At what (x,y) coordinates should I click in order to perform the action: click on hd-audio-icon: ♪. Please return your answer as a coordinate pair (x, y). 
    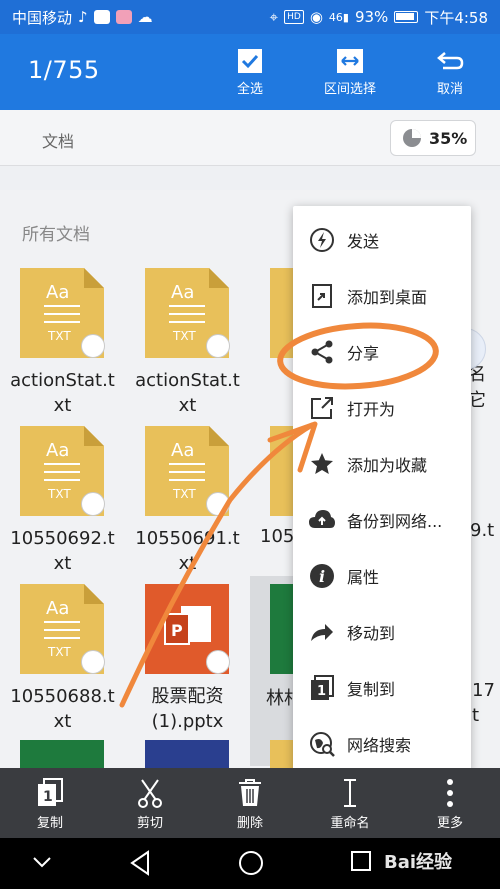
    Looking at the image, I should click on (83, 17).